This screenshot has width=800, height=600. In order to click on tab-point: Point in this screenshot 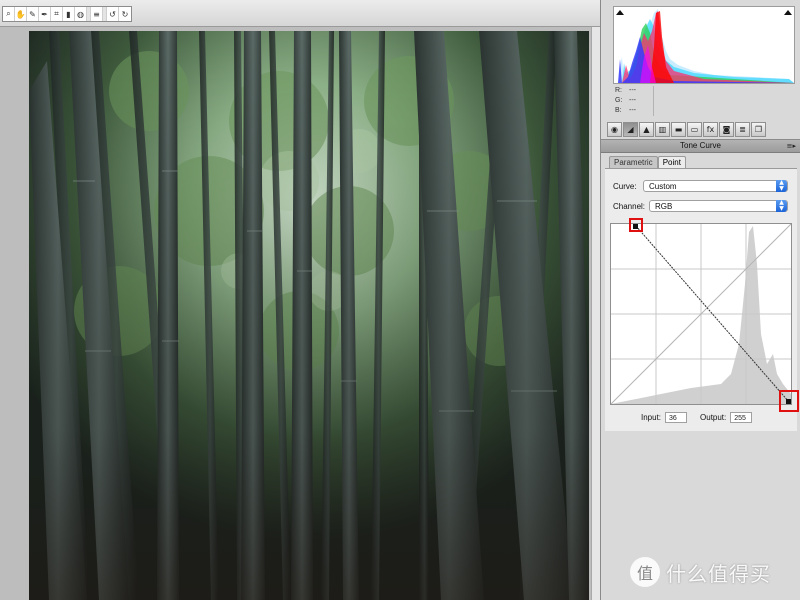, I will do `click(671, 162)`.